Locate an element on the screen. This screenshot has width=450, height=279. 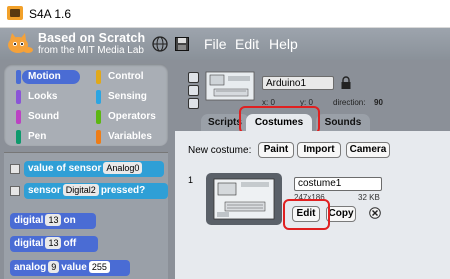
no-rotate-button is located at coordinates (193, 103).